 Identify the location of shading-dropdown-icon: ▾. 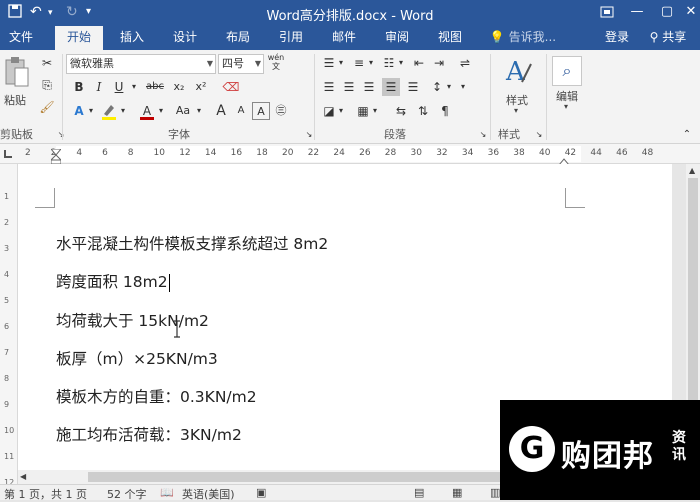
(341, 111).